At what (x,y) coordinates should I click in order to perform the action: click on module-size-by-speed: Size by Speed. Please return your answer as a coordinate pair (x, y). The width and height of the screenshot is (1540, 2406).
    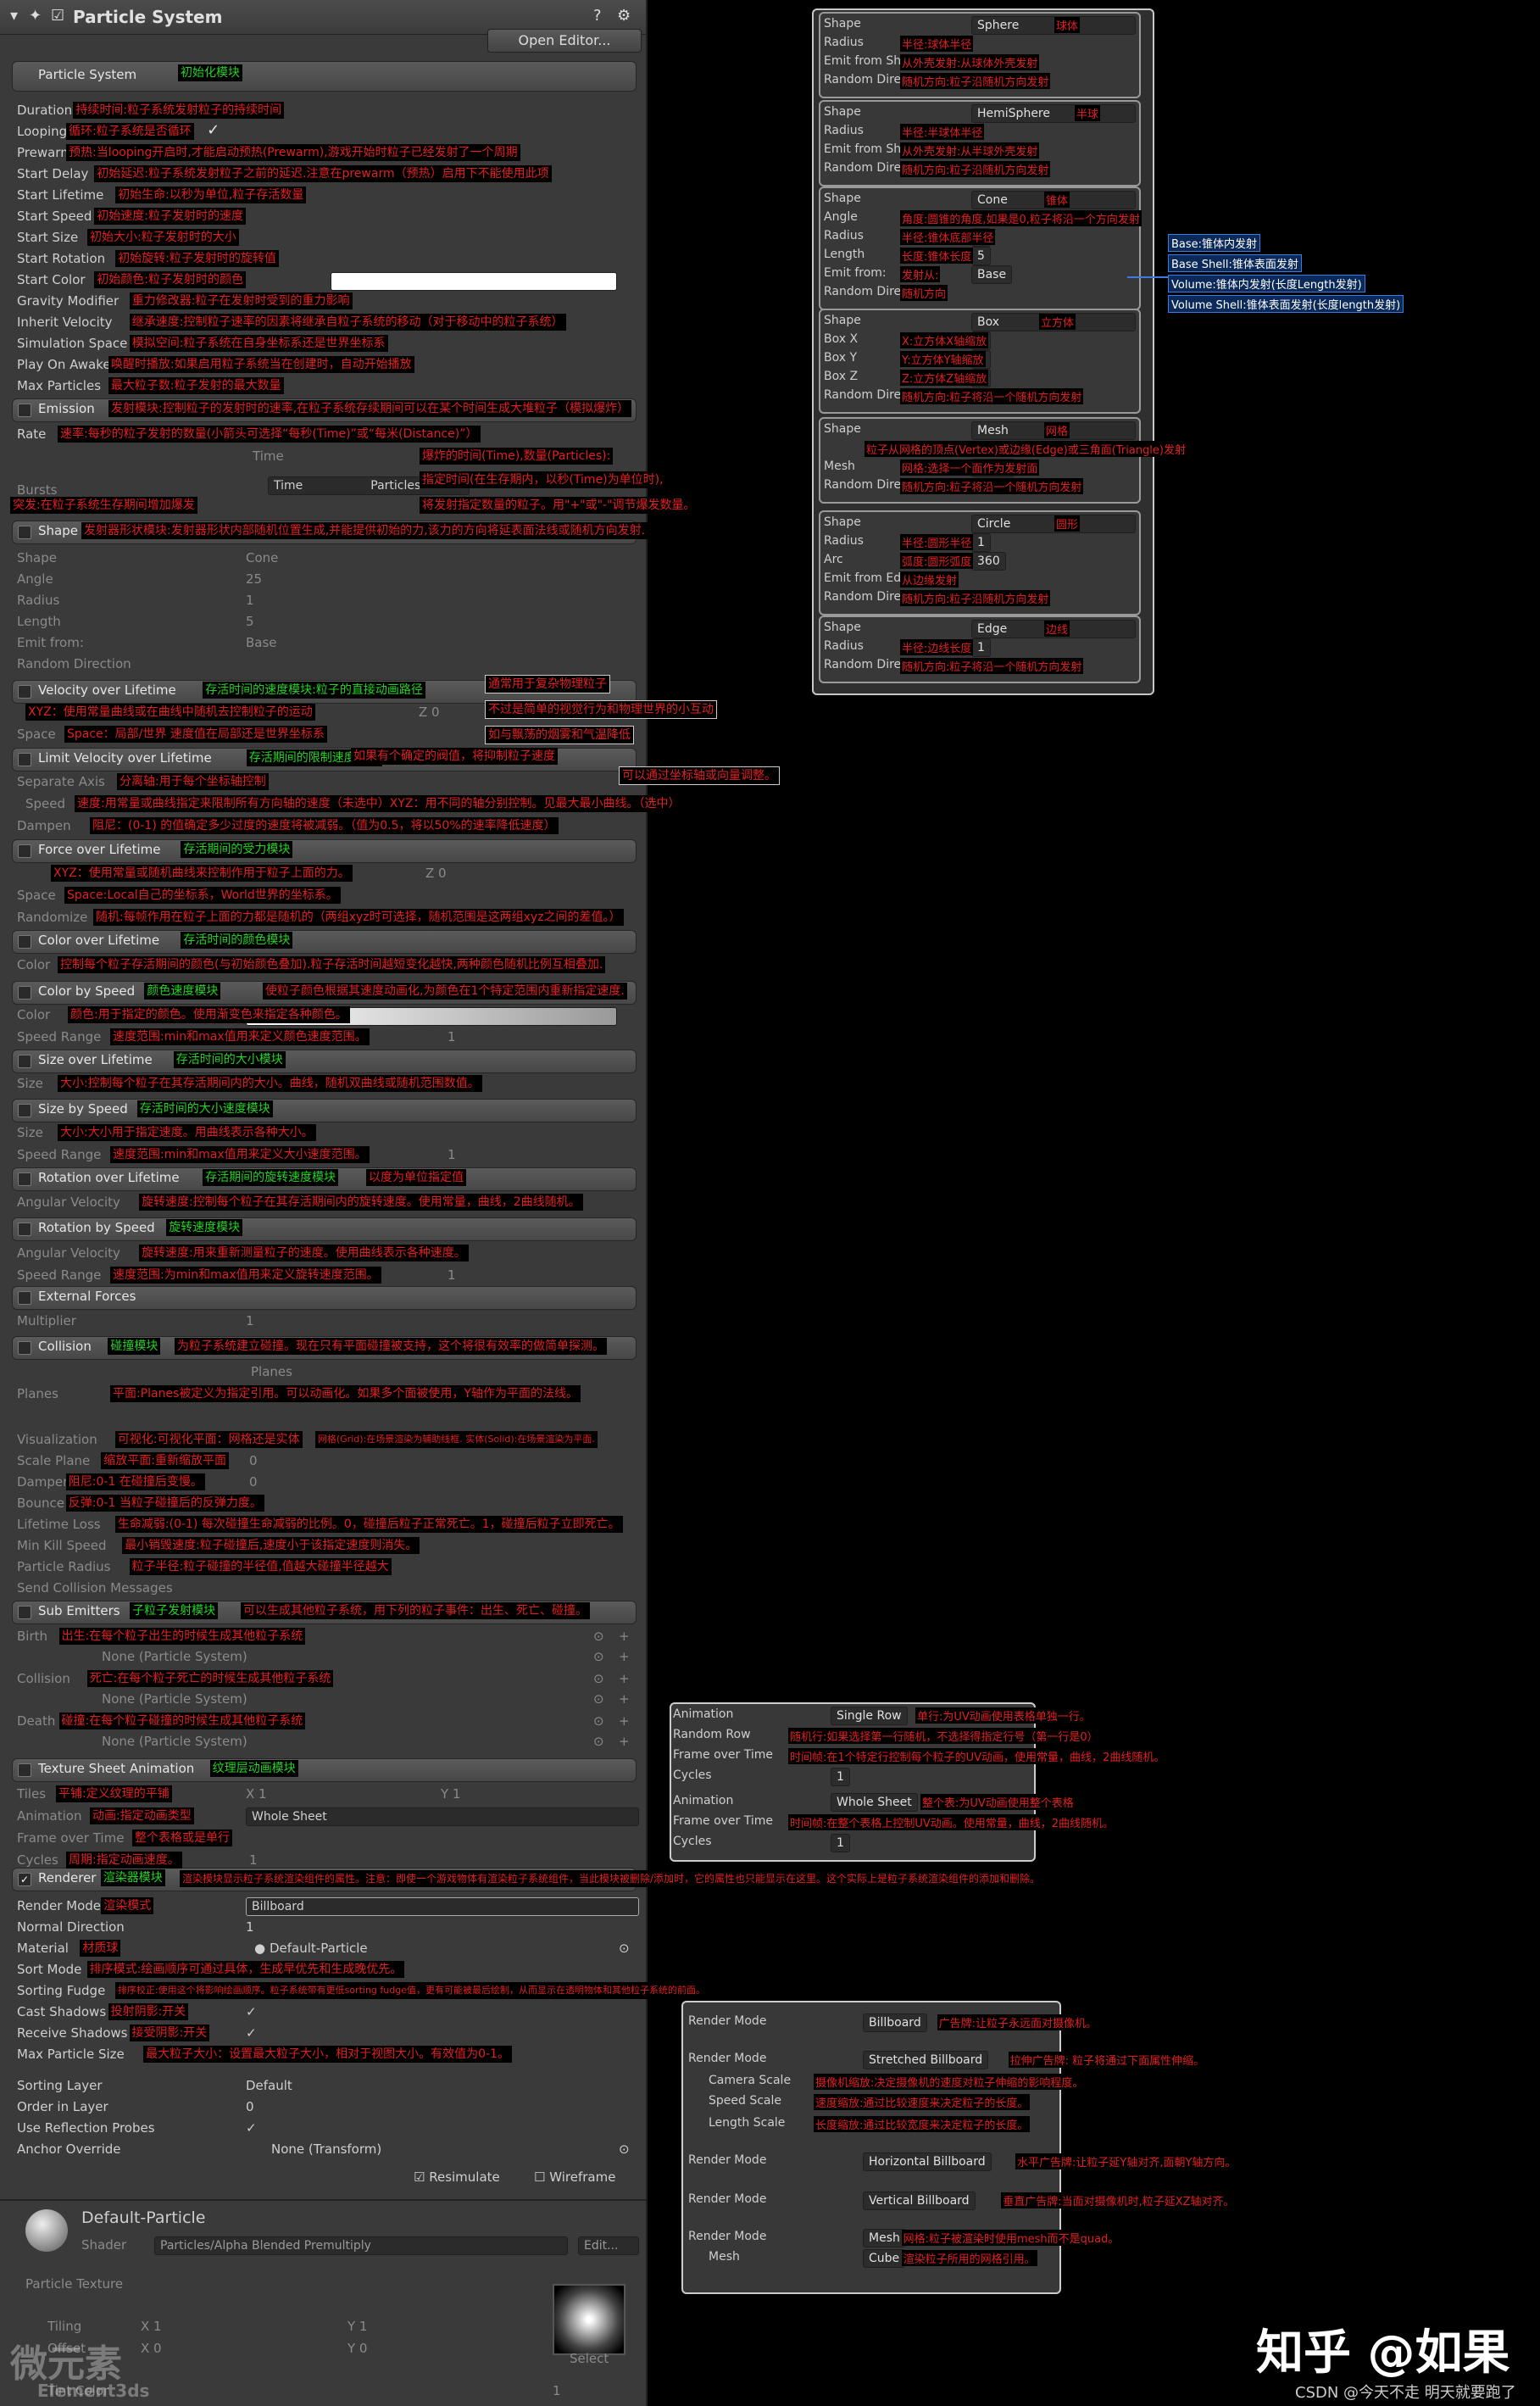
    Looking at the image, I should click on (325, 1110).